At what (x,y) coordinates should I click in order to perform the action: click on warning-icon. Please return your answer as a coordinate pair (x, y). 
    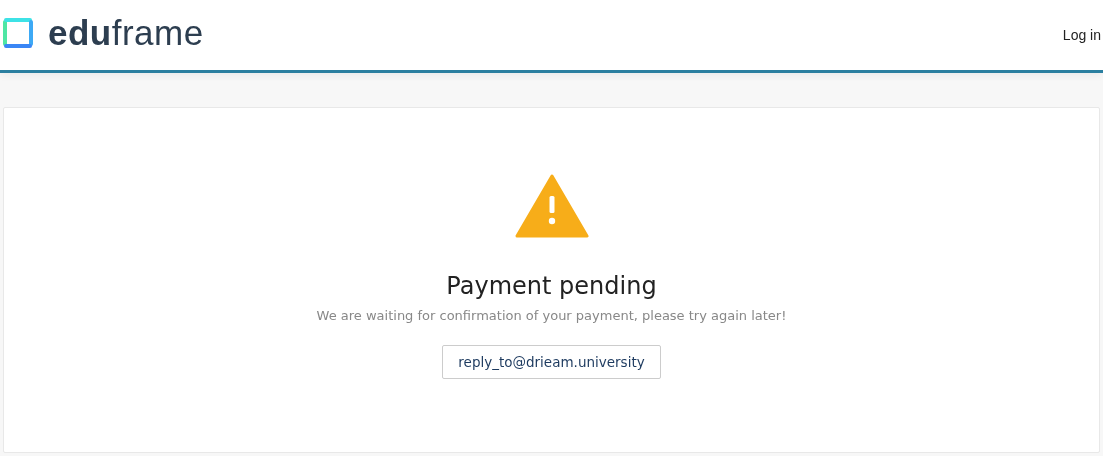
    Looking at the image, I should click on (551, 206).